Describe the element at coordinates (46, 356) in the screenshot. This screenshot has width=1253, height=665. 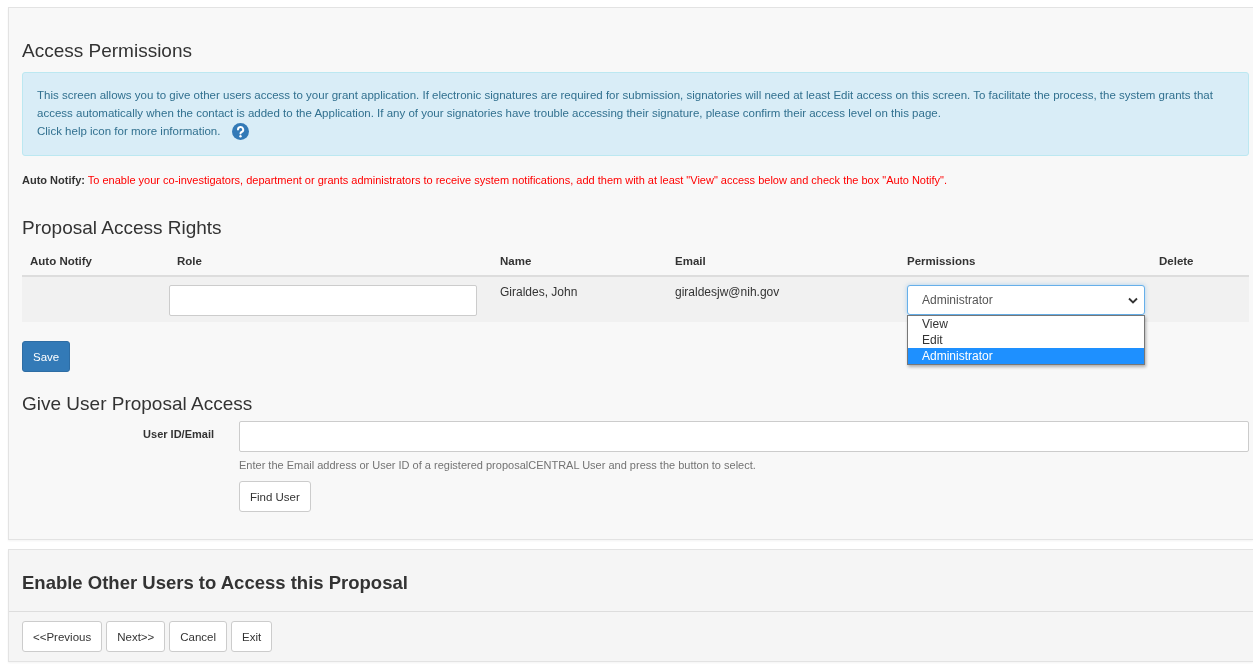
I see `save-button: Save` at that location.